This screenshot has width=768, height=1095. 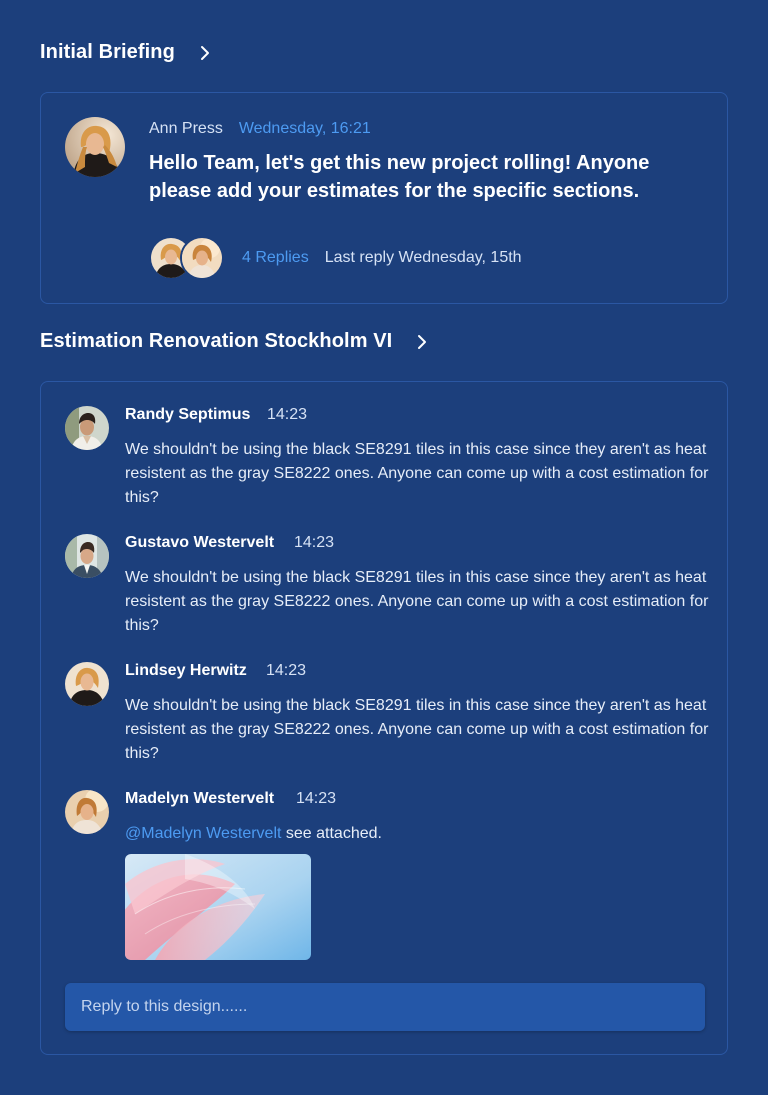 I want to click on post-meta: Ann Press Wednesday, 16:21, so click(x=260, y=129).